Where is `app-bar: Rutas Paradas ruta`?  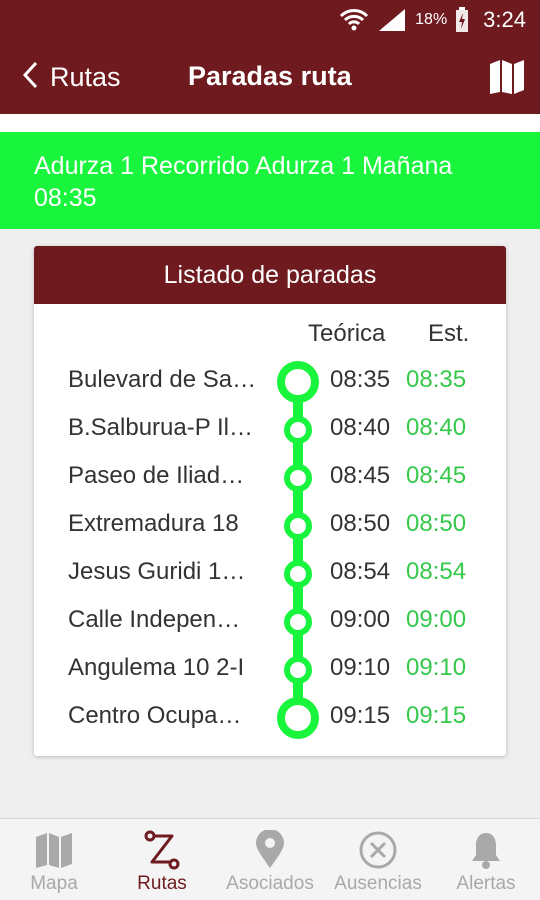 app-bar: Rutas Paradas ruta is located at coordinates (270, 77).